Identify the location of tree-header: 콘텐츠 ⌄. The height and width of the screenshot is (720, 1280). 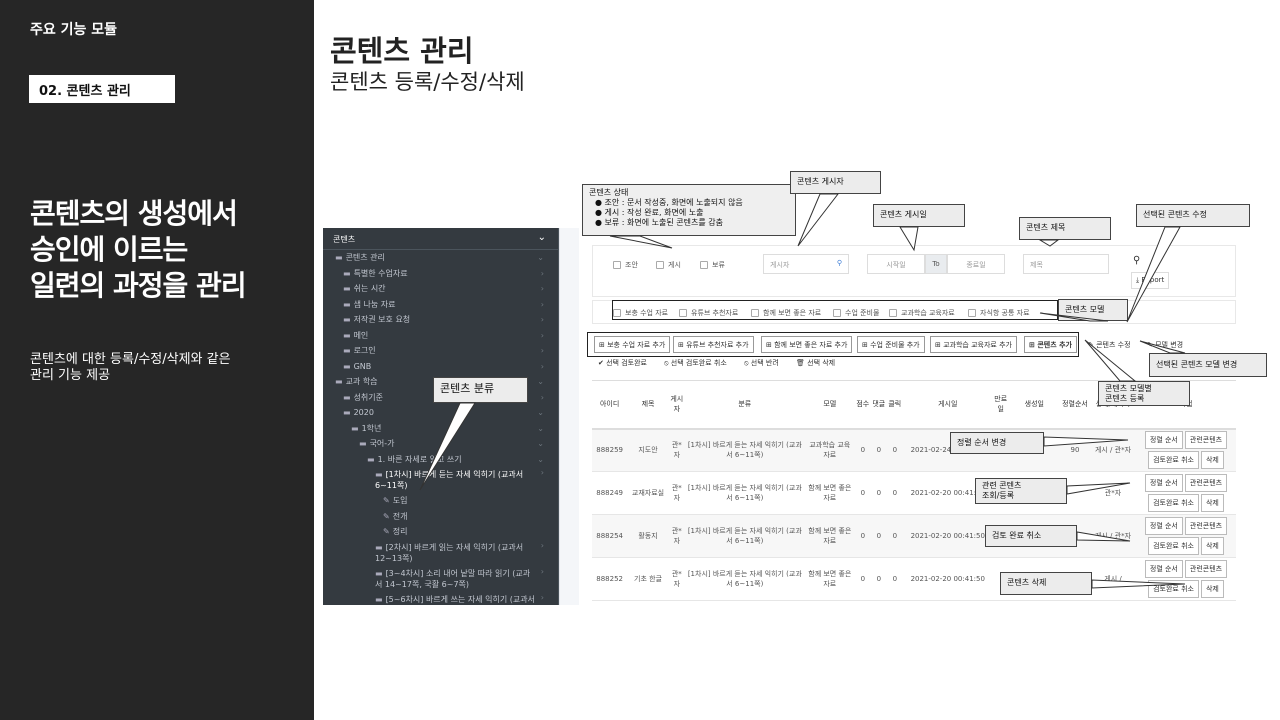
(440, 239).